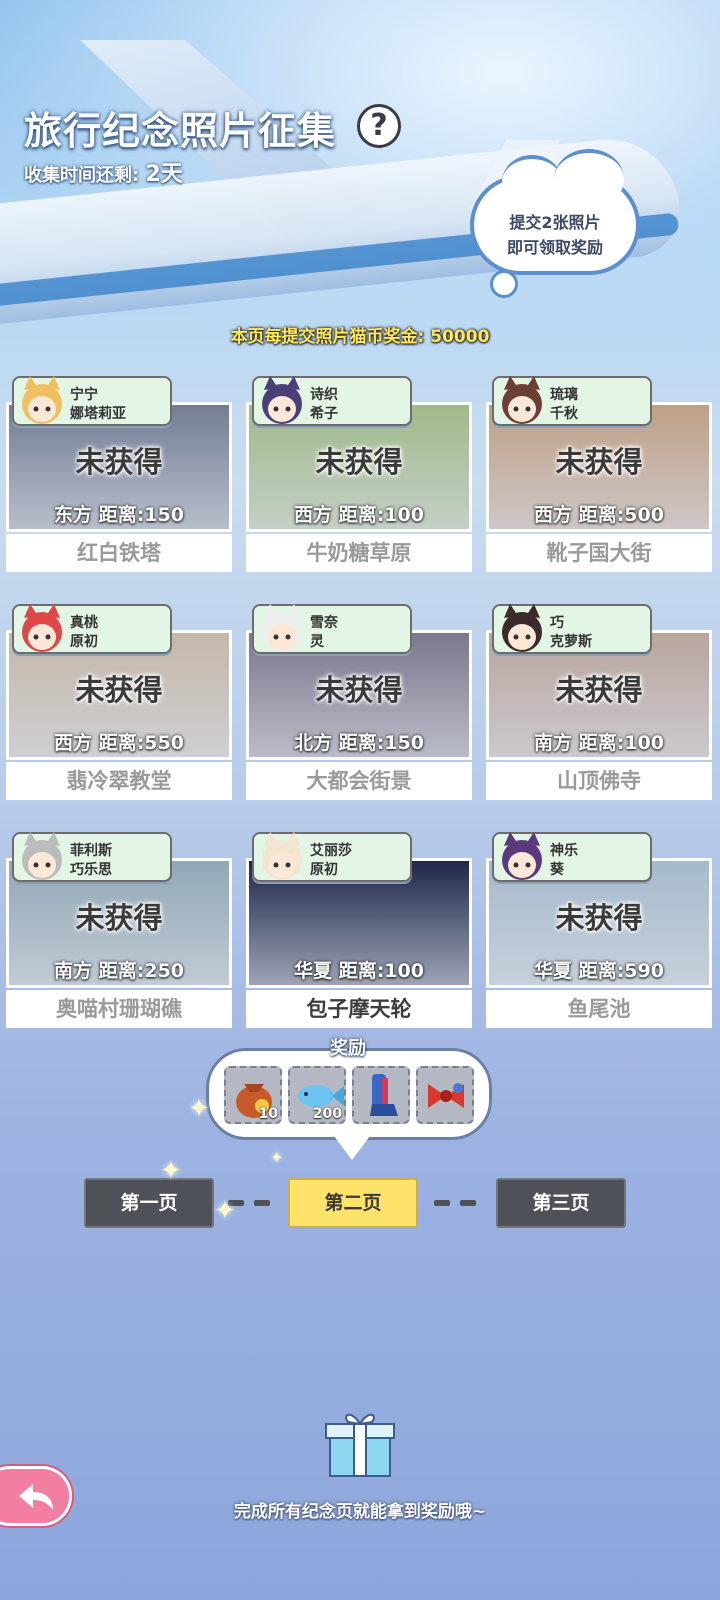 The image size is (720, 1600). I want to click on character-name: 巧, so click(557, 623).